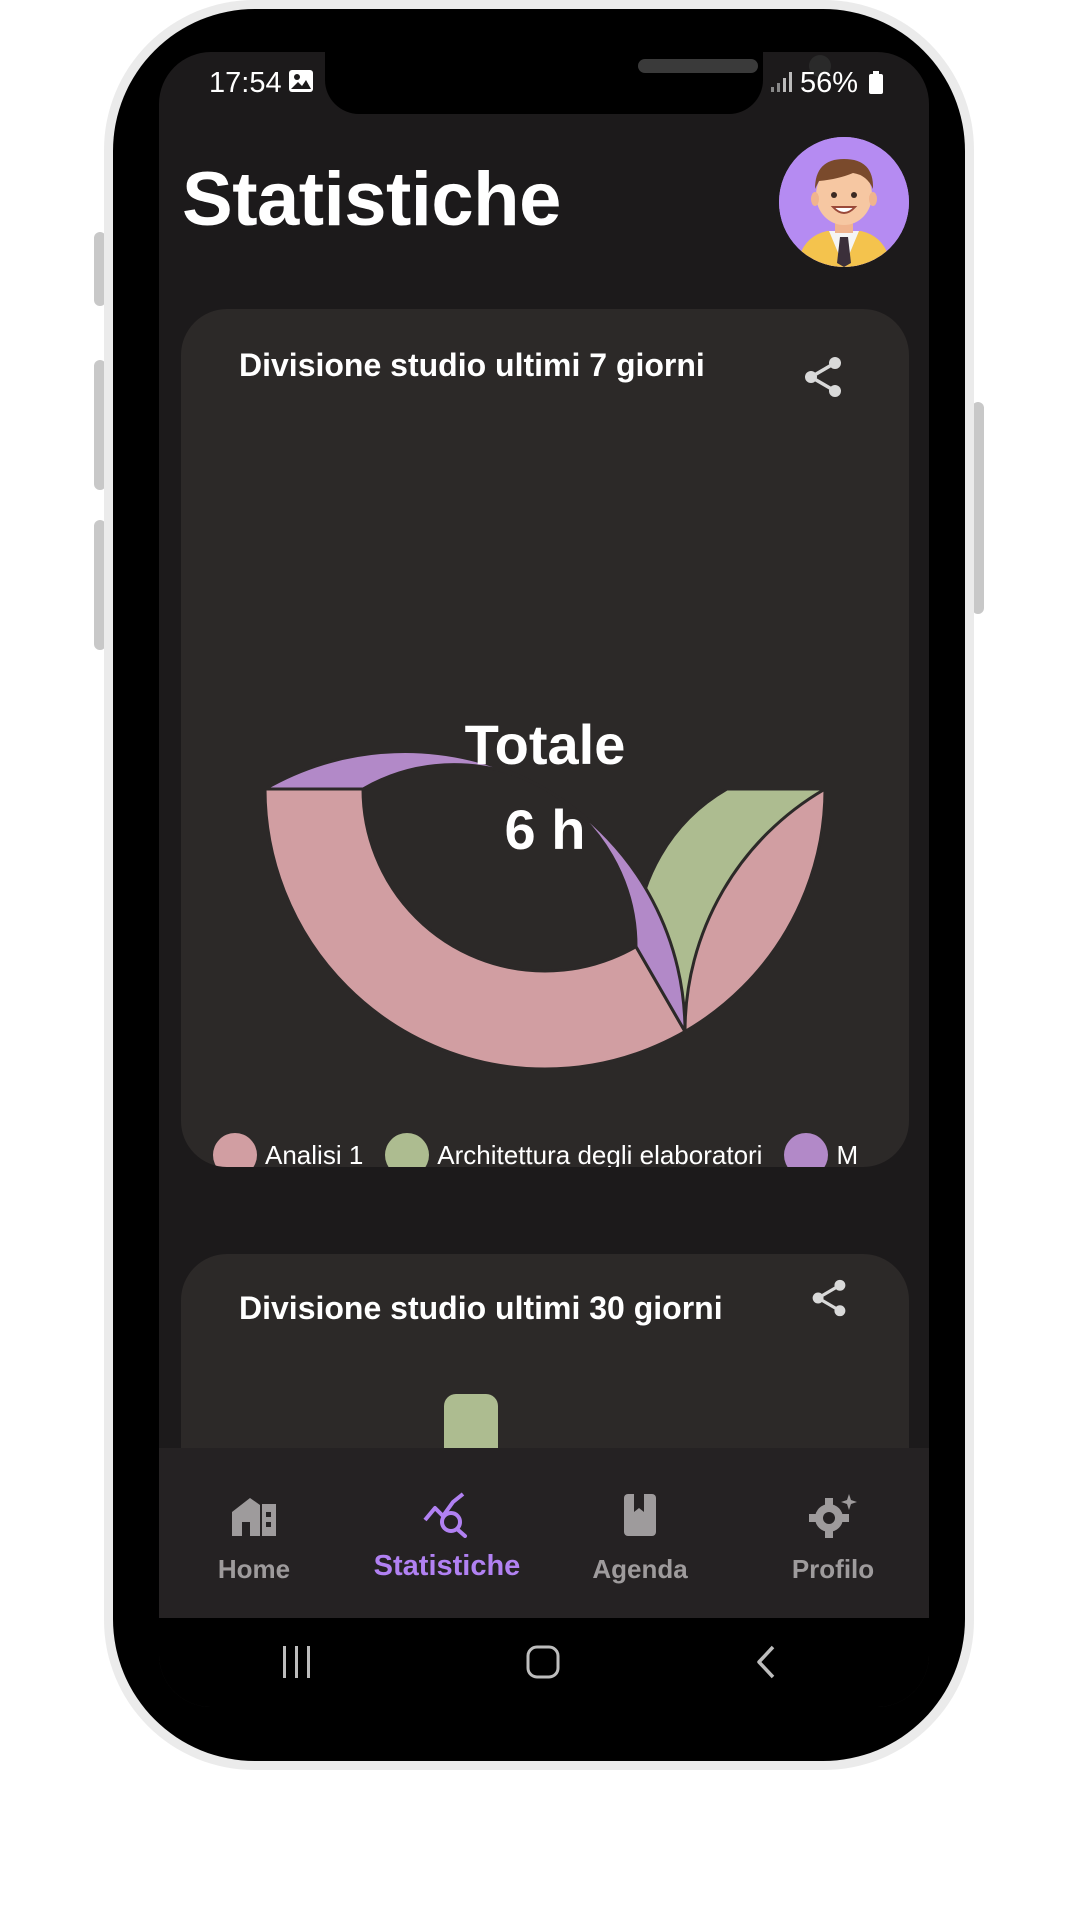 This screenshot has width=1080, height=1920. I want to click on legend-item-m: M, so click(821, 1150).